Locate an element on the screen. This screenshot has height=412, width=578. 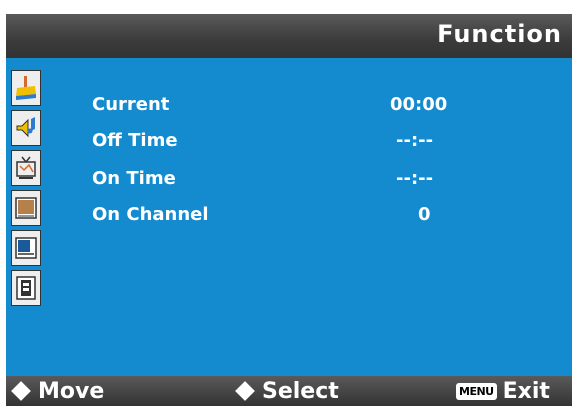
audio-icon is located at coordinates (25, 127).